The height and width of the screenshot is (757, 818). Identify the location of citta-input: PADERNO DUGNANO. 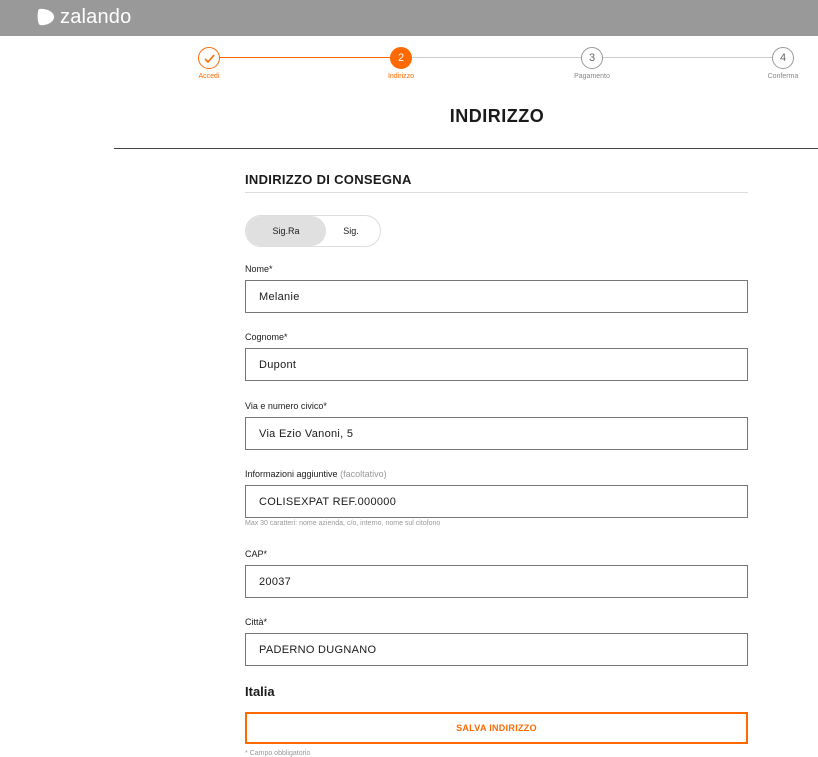
(496, 649).